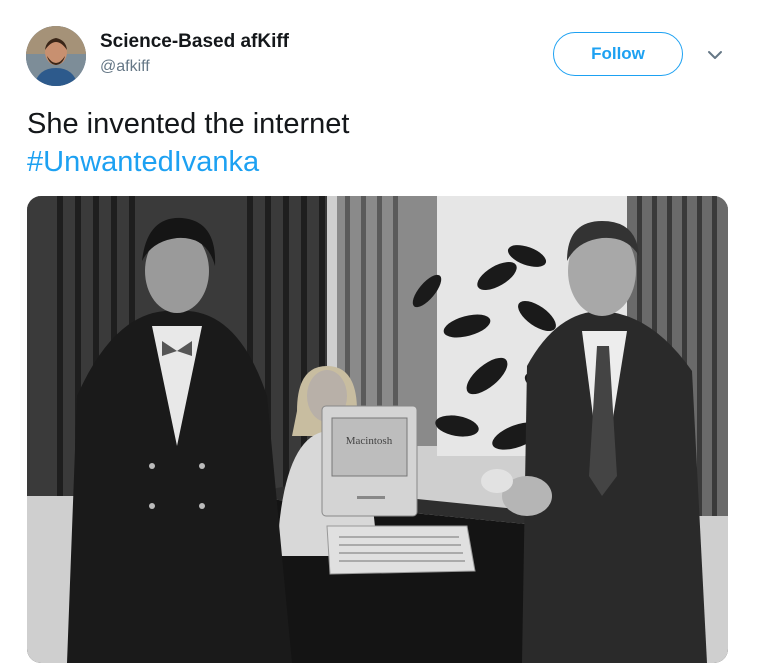 The image size is (761, 671). I want to click on follow-button: Follow, so click(618, 54).